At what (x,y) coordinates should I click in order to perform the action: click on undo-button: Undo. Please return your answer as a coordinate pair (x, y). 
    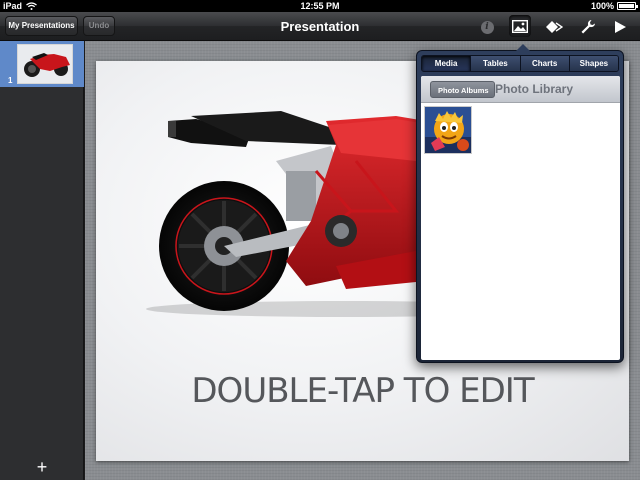
    Looking at the image, I should click on (99, 26).